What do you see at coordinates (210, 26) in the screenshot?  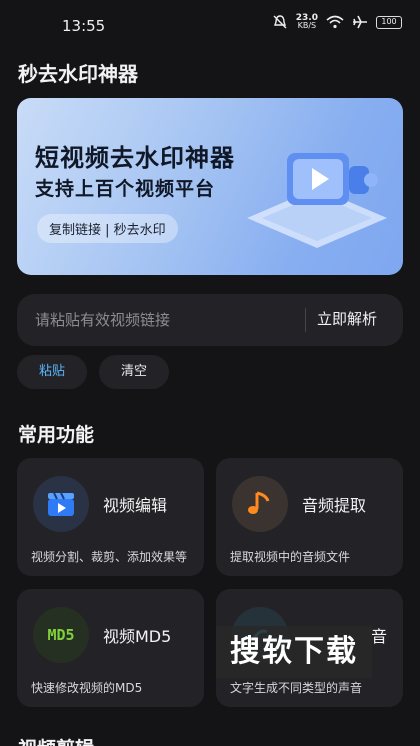 I see `status-bar: 13:55 23.0 KB/S 100` at bounding box center [210, 26].